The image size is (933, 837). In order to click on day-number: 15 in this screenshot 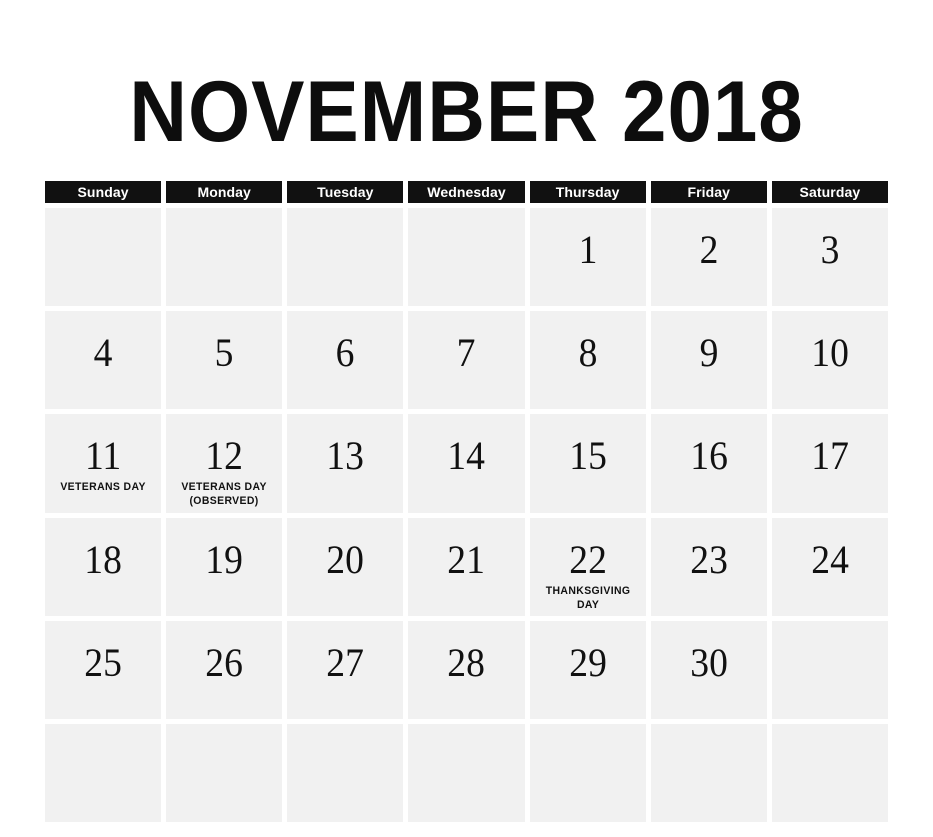, I will do `click(587, 456)`.